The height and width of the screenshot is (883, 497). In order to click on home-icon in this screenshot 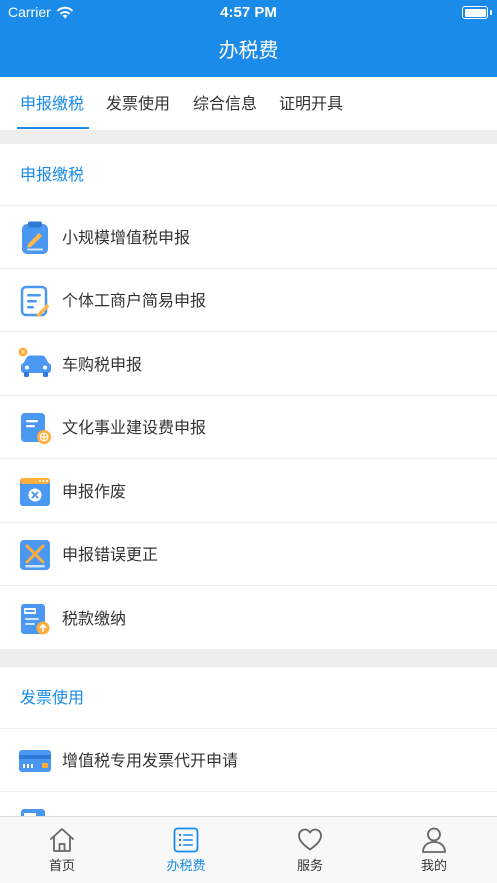, I will do `click(62, 840)`.